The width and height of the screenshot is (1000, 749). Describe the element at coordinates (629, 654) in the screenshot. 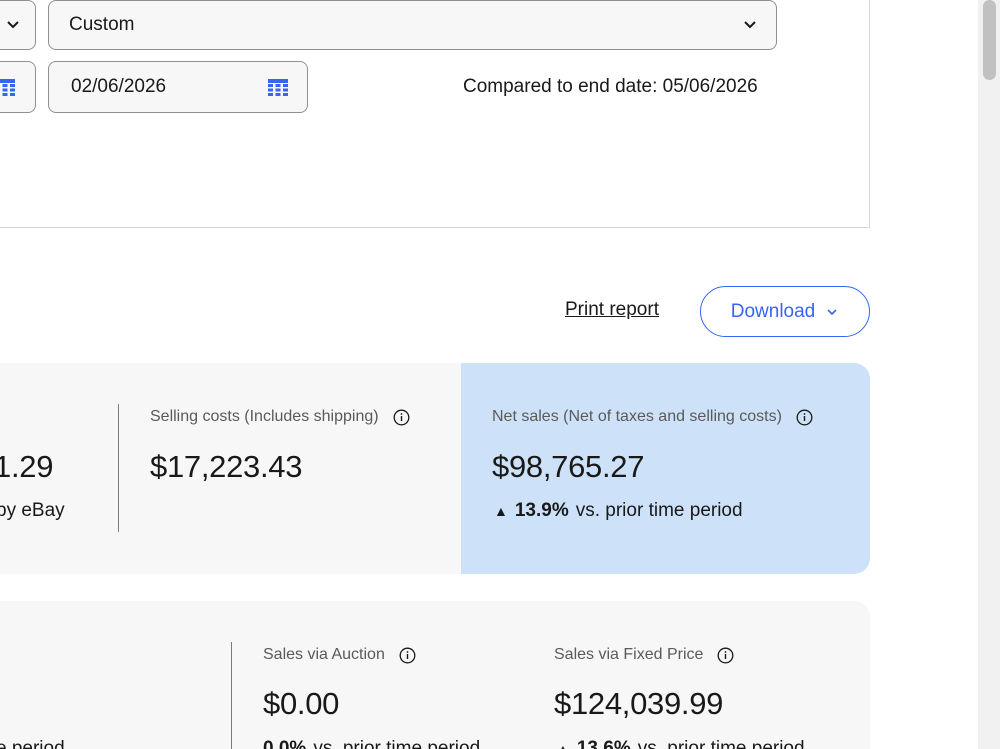

I see `fixed-price-sales-label-text: Sales via Fixed Price` at that location.